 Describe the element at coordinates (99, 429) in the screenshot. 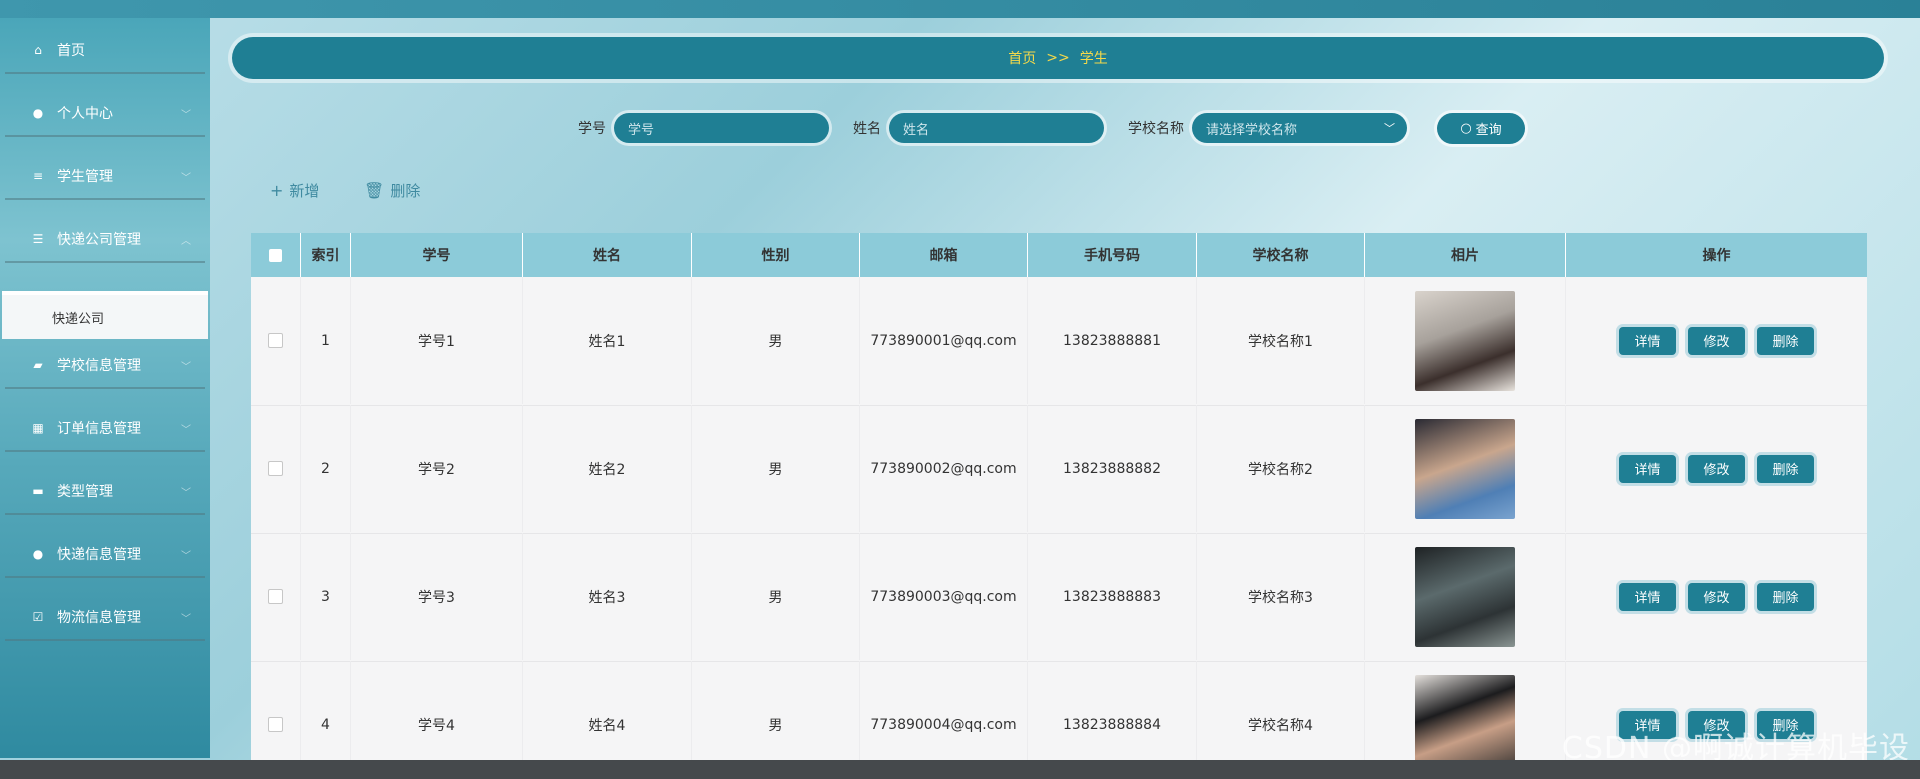

I see `sidebar-item-label: 订单信息管理` at that location.